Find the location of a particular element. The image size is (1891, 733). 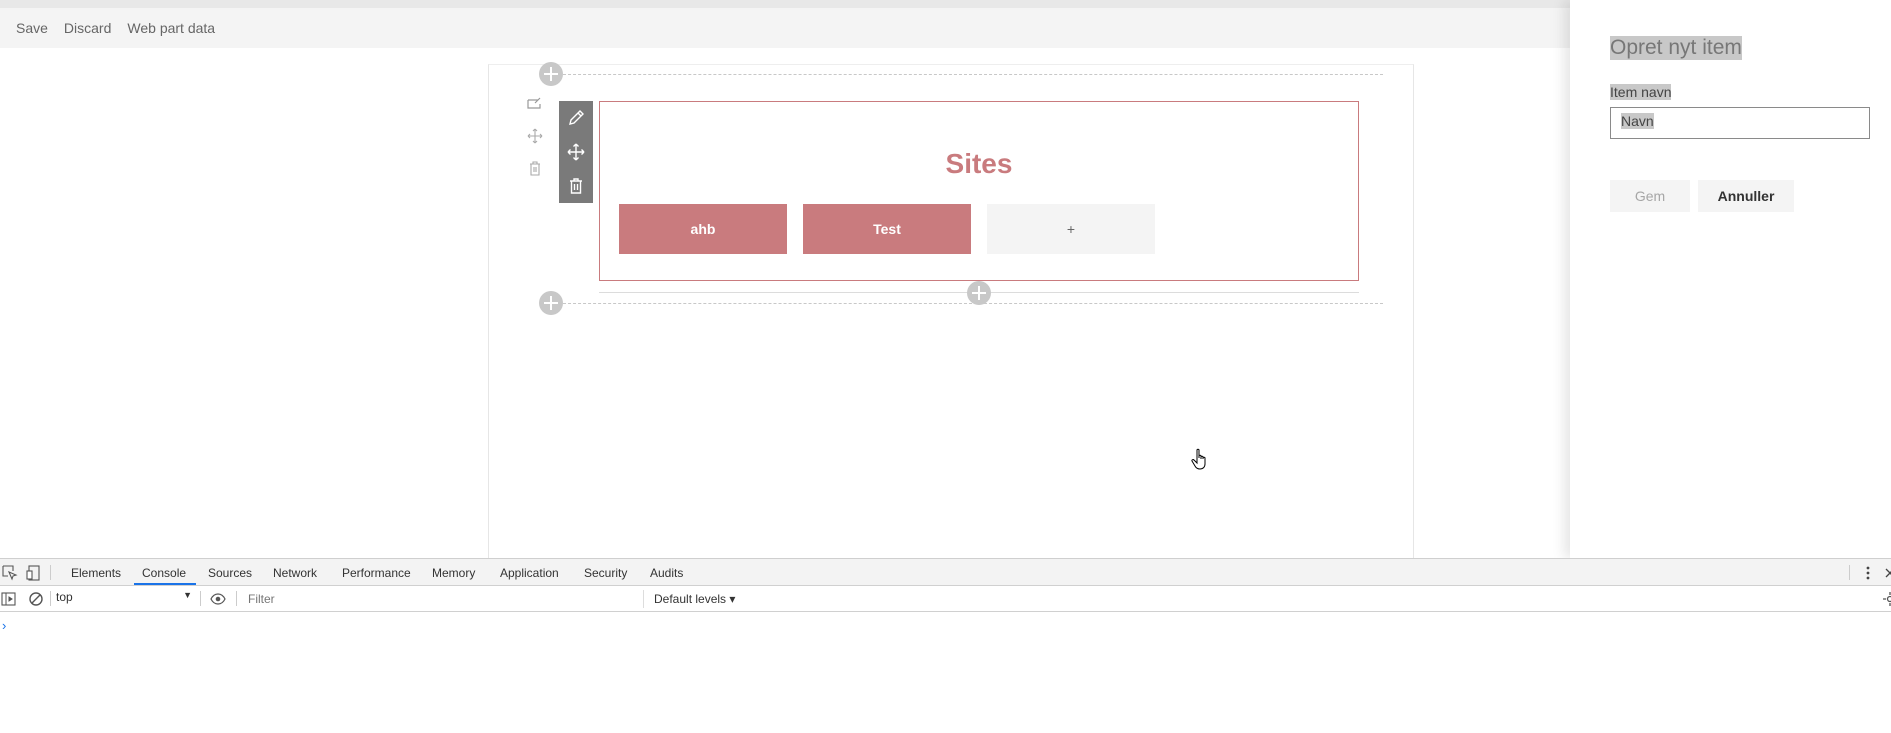

command-bar: Save Discard Web part data is located at coordinates (785, 28).